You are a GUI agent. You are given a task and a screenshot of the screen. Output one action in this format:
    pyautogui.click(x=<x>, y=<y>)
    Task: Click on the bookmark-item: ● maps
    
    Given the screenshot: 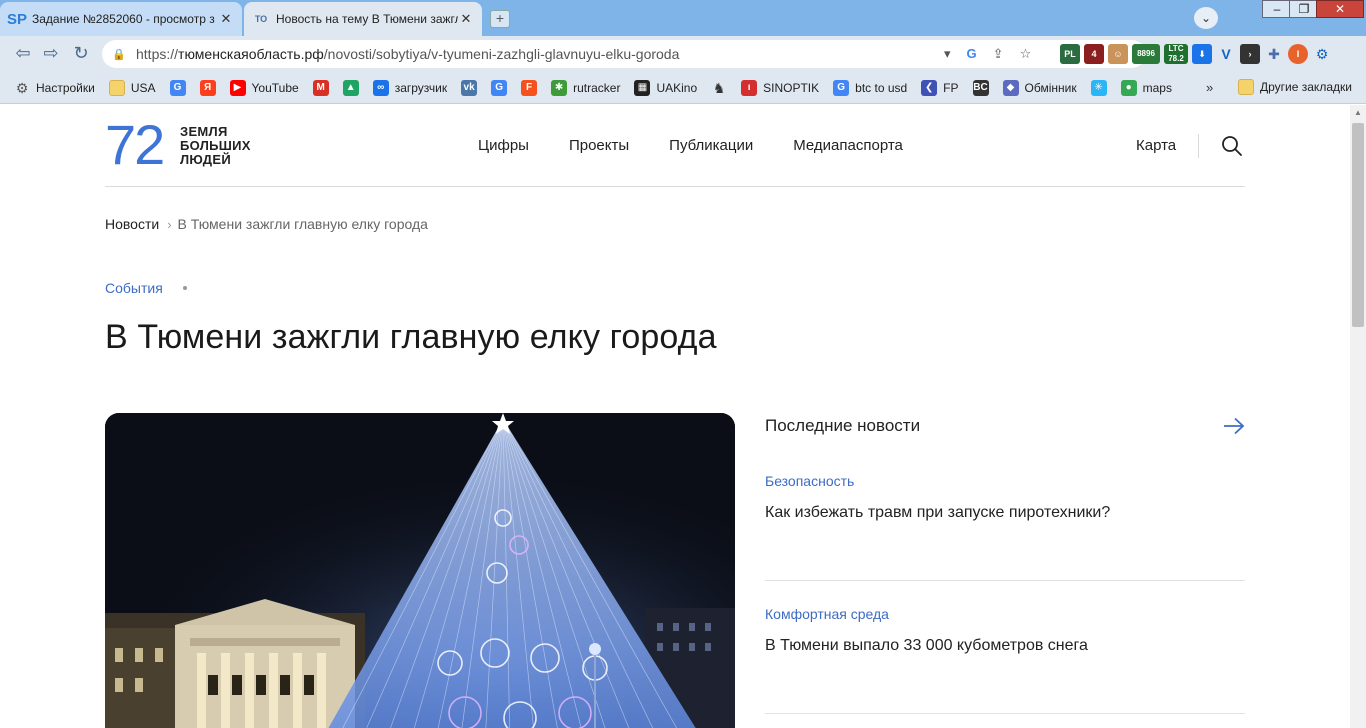 What is the action you would take?
    pyautogui.click(x=1146, y=87)
    